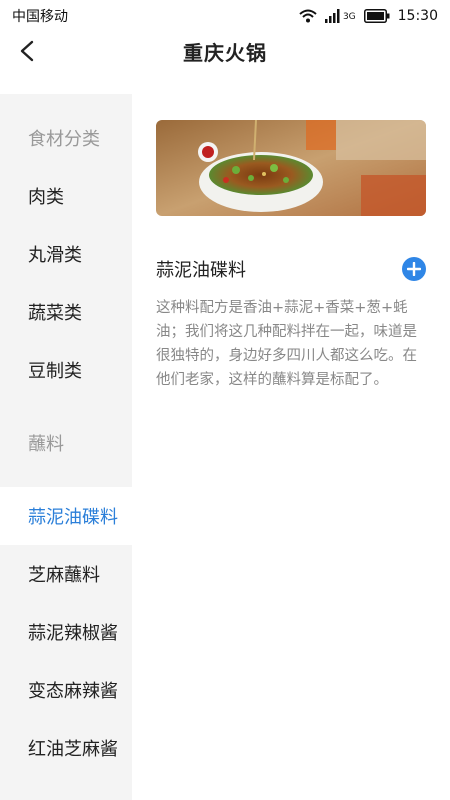  What do you see at coordinates (66, 254) in the screenshot?
I see `sidebar-item-balls: 丸滑类` at bounding box center [66, 254].